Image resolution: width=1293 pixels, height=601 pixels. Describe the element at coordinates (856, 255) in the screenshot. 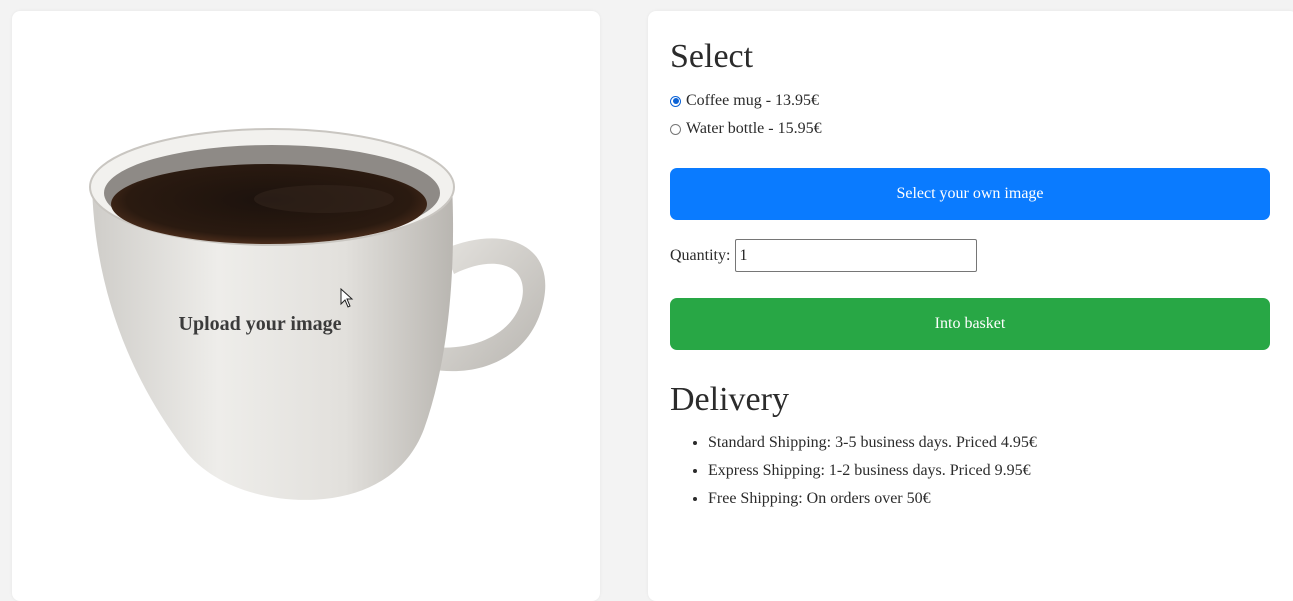

I see `quantity-input` at that location.